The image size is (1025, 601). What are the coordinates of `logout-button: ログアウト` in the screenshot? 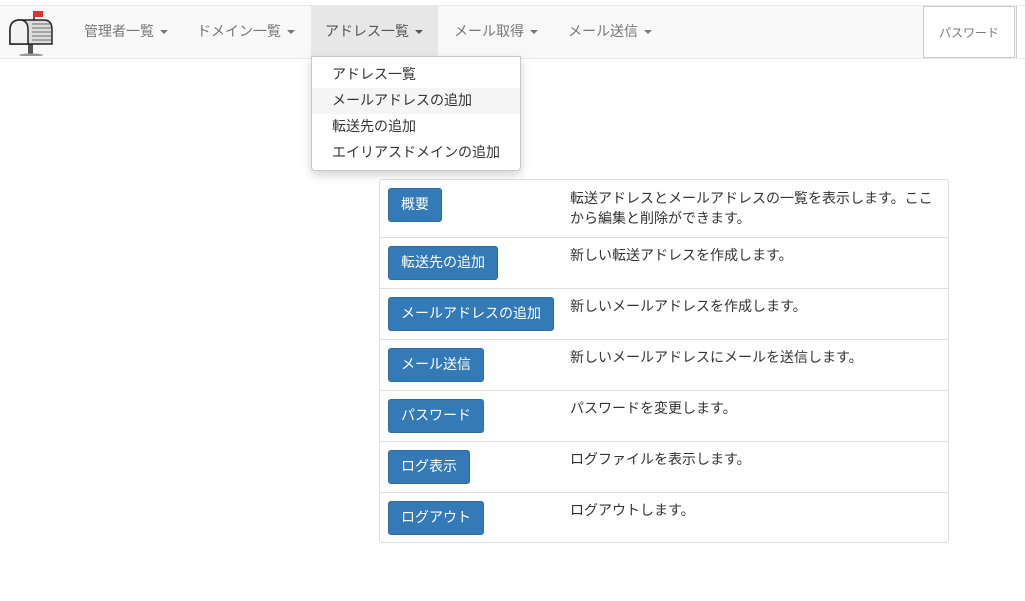 It's located at (436, 518).